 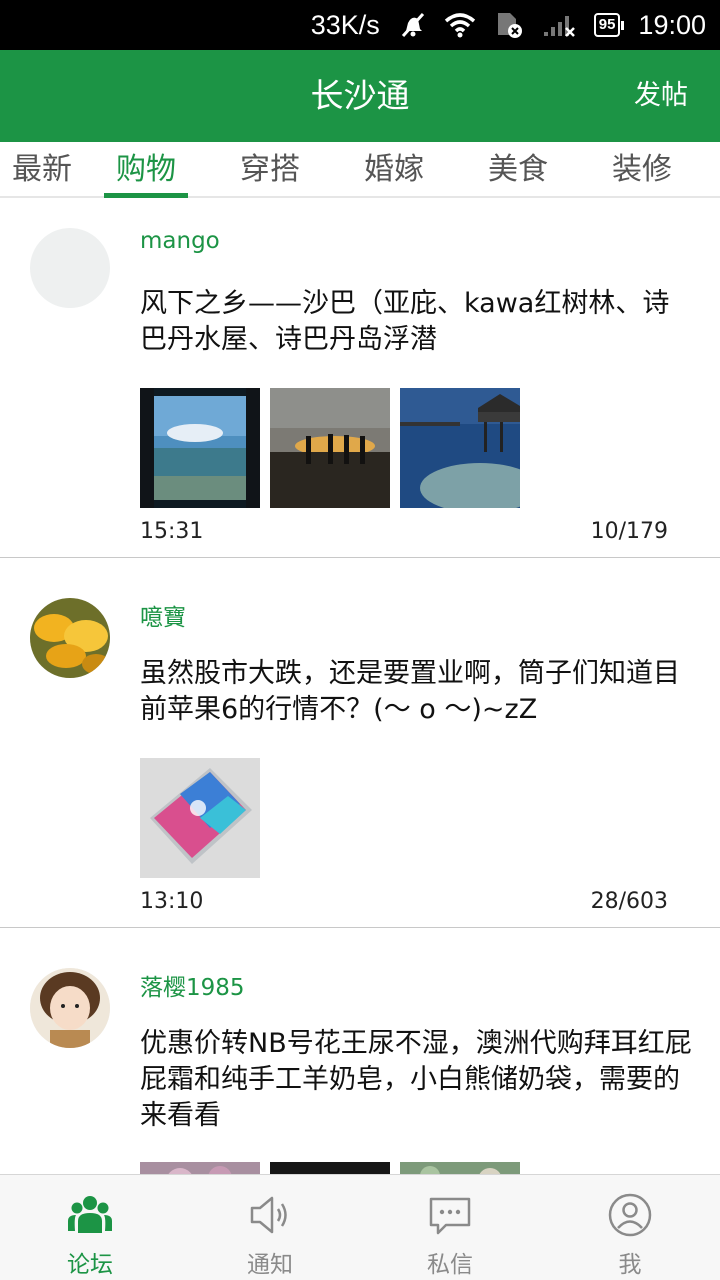 What do you see at coordinates (412, 25) in the screenshot?
I see `mute-icon` at bounding box center [412, 25].